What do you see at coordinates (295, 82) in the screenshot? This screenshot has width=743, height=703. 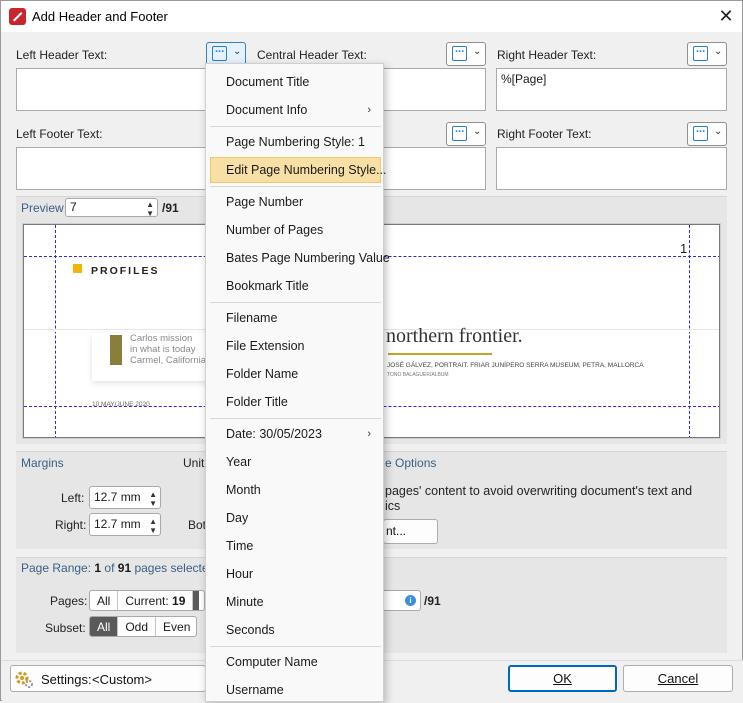 I see `menu-item-document-title: Document Title` at bounding box center [295, 82].